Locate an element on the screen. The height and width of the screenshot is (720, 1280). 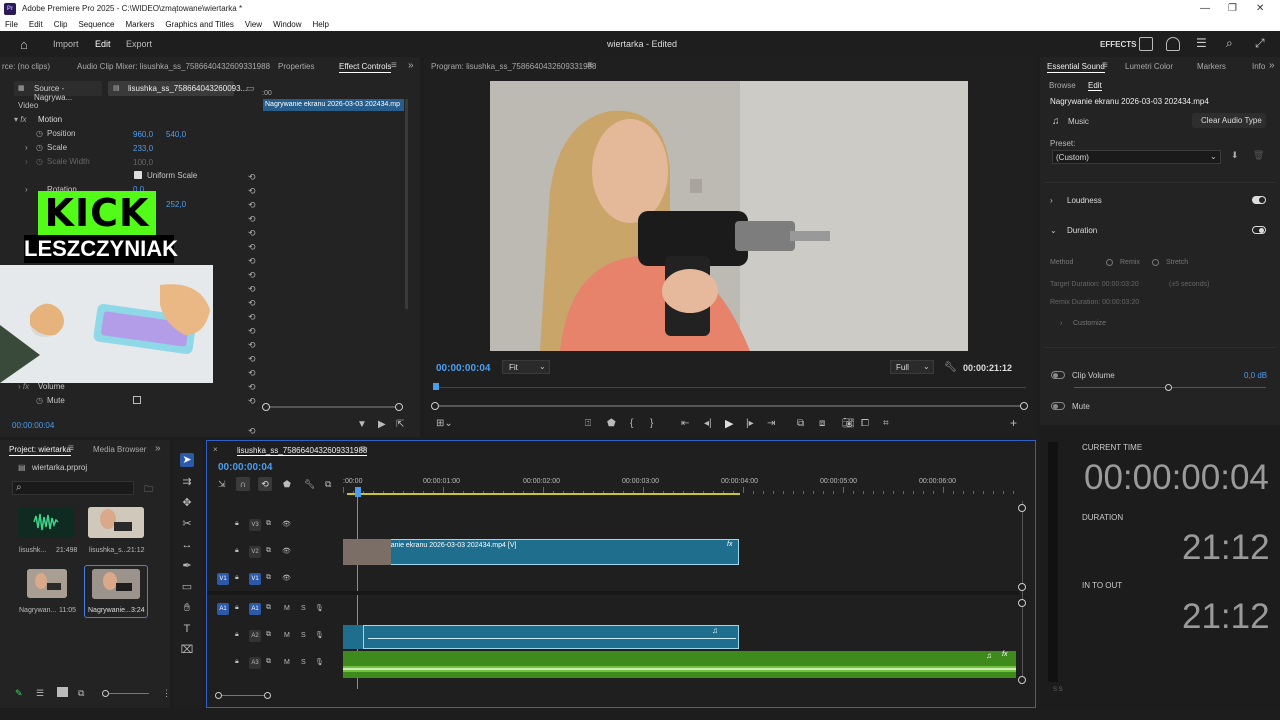
tab-properties: Properties is located at coordinates (296, 66).